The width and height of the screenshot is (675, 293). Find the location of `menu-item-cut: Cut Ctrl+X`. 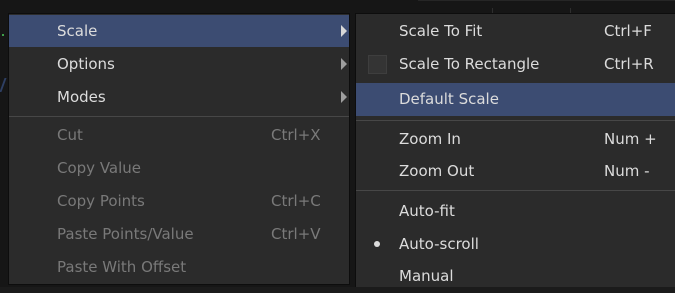

menu-item-cut: Cut Ctrl+X is located at coordinates (179, 135).